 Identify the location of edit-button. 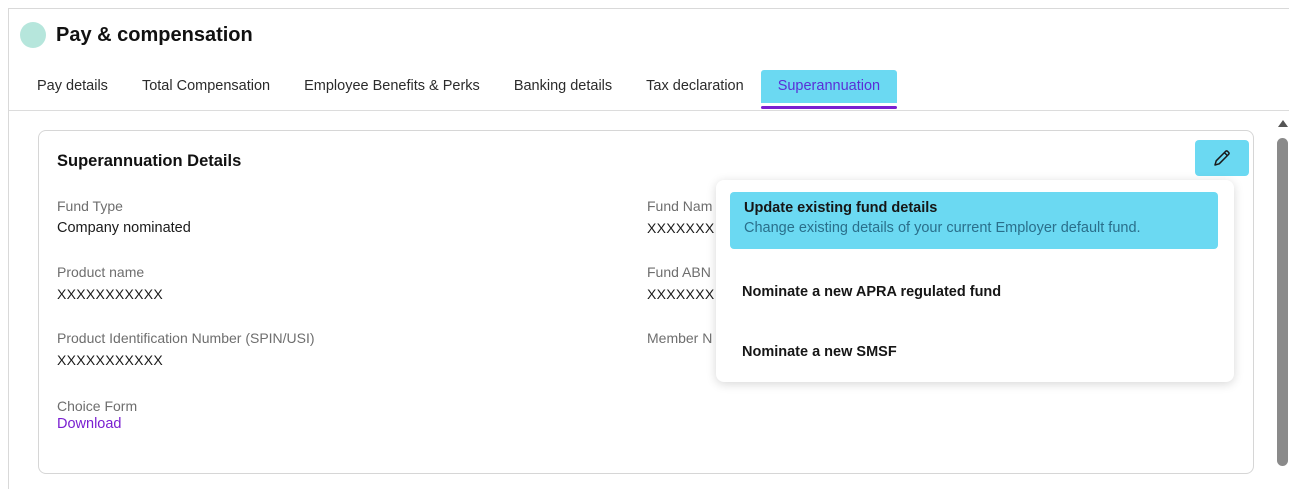
(1222, 158).